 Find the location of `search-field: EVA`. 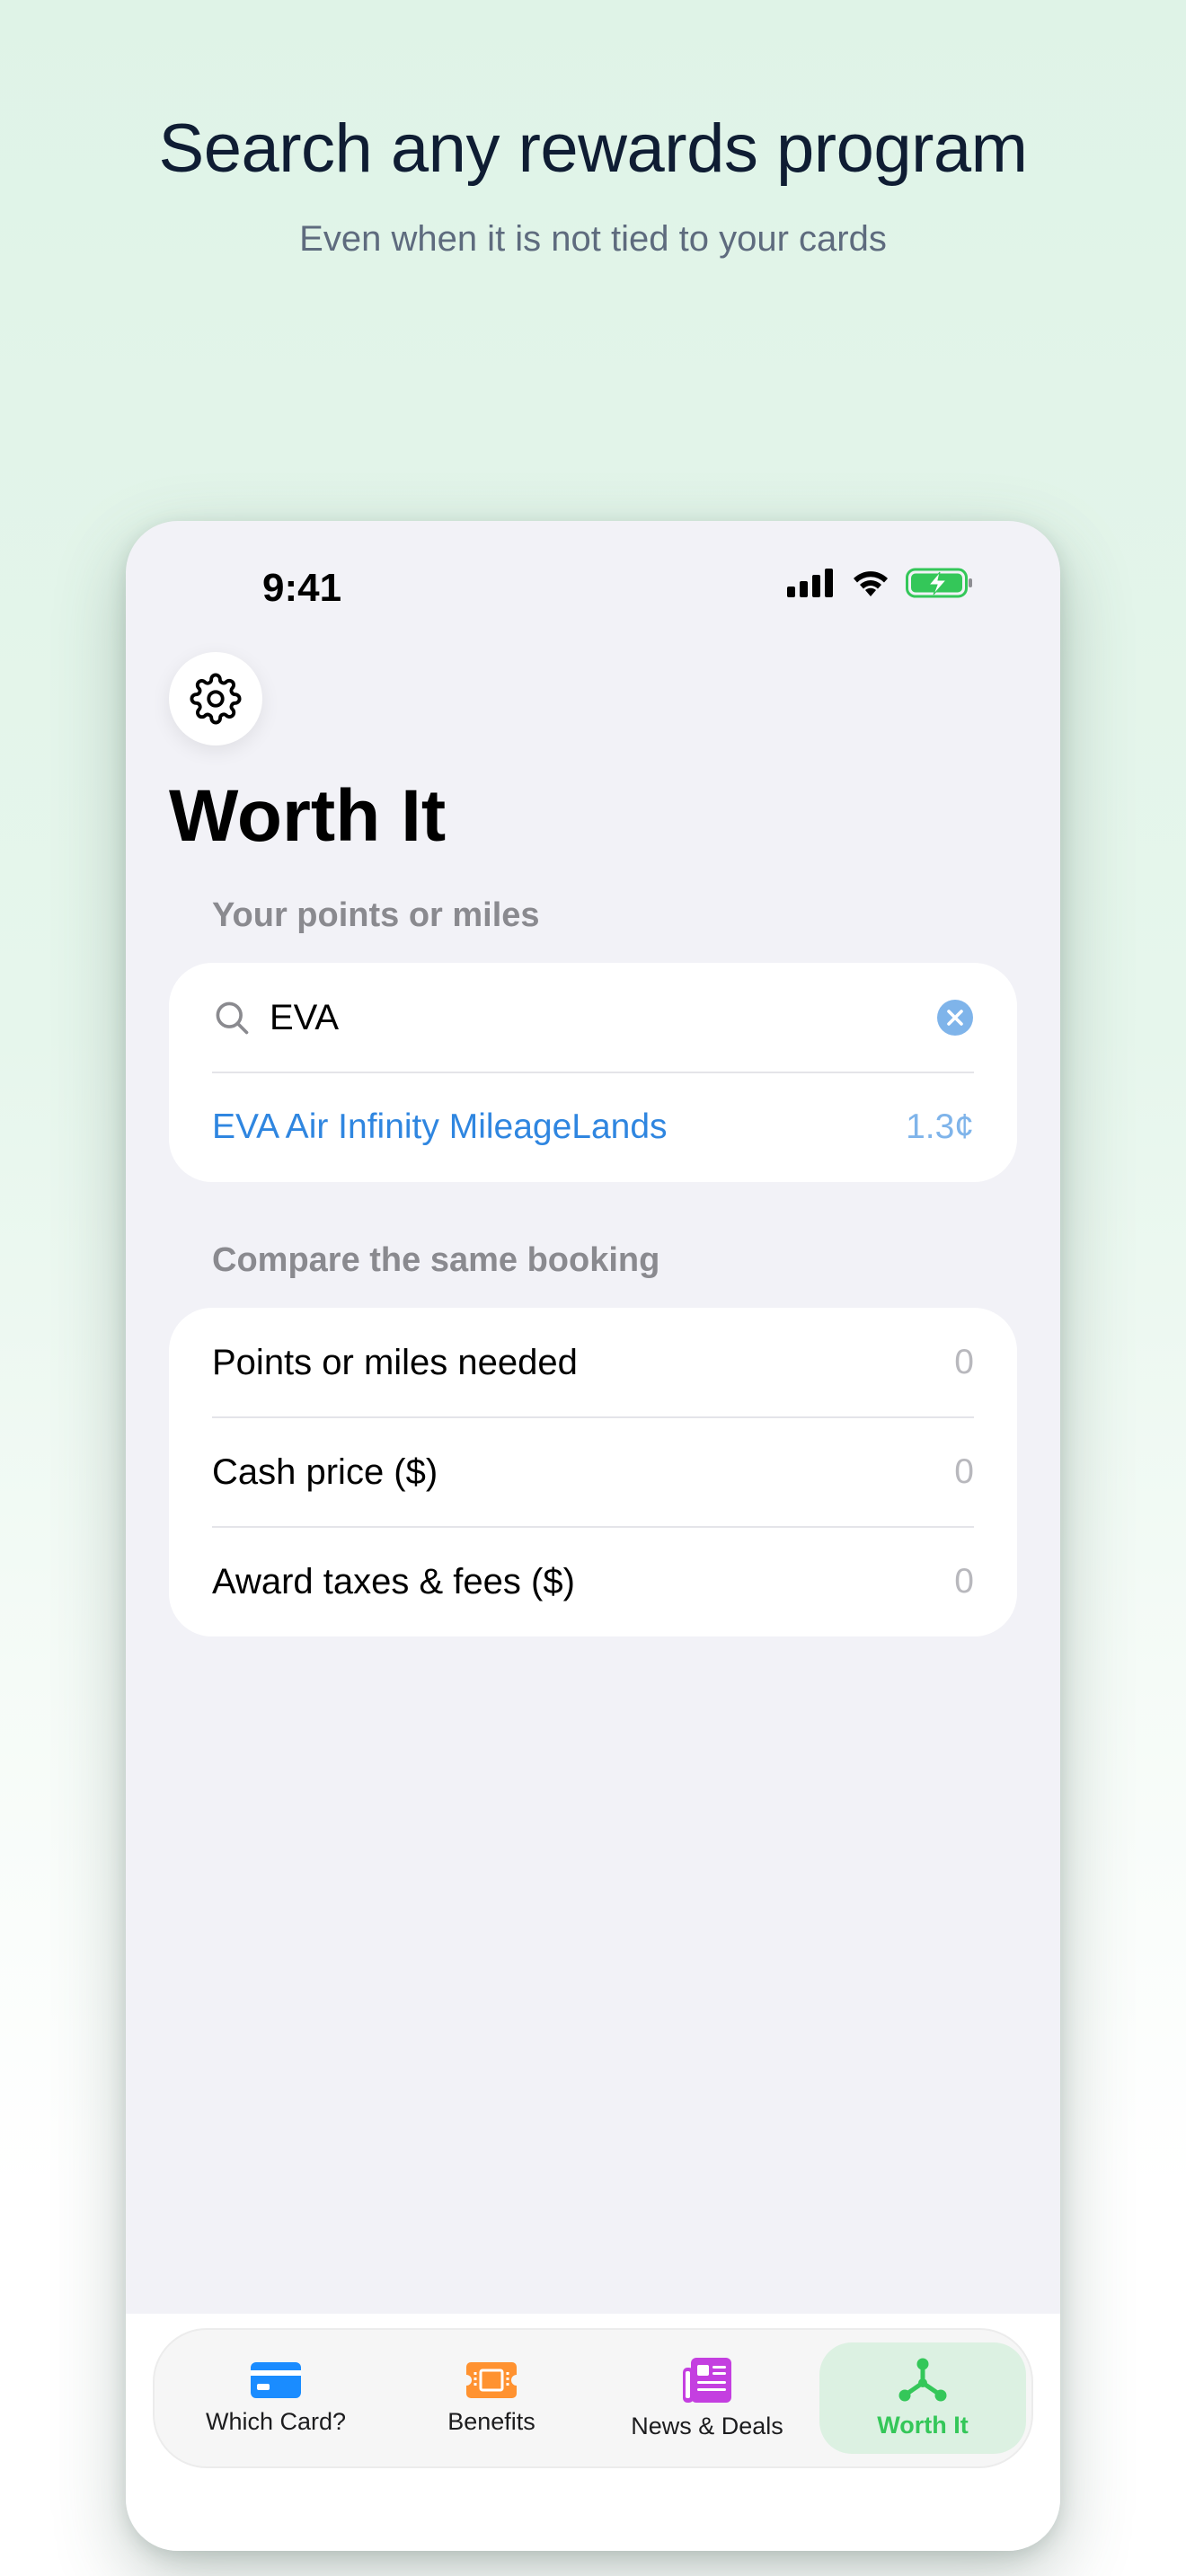

search-field: EVA is located at coordinates (593, 1017).